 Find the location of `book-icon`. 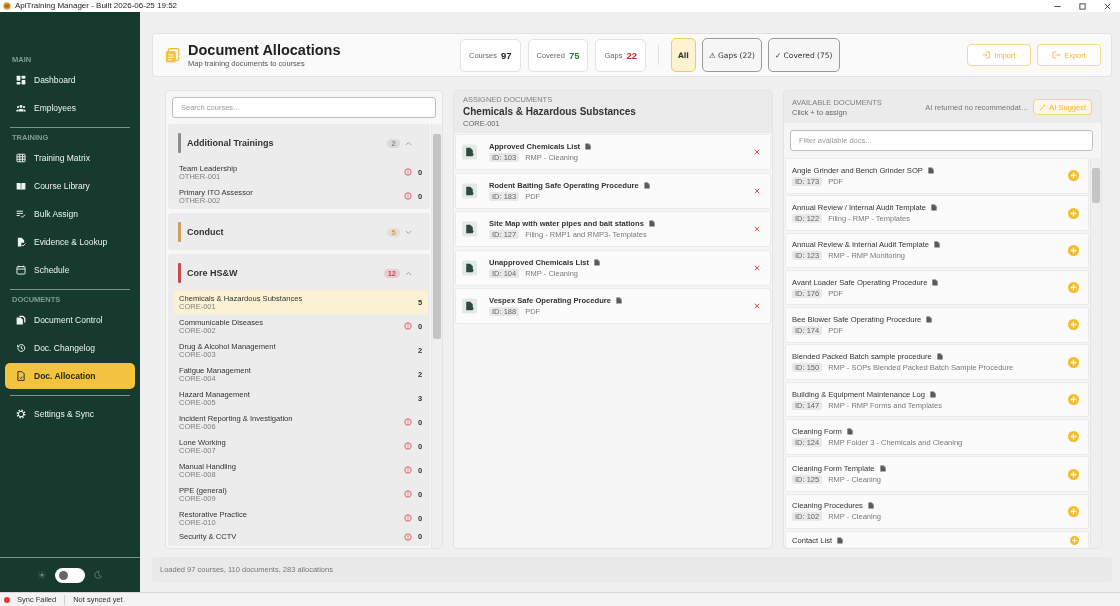

book-icon is located at coordinates (21, 186).